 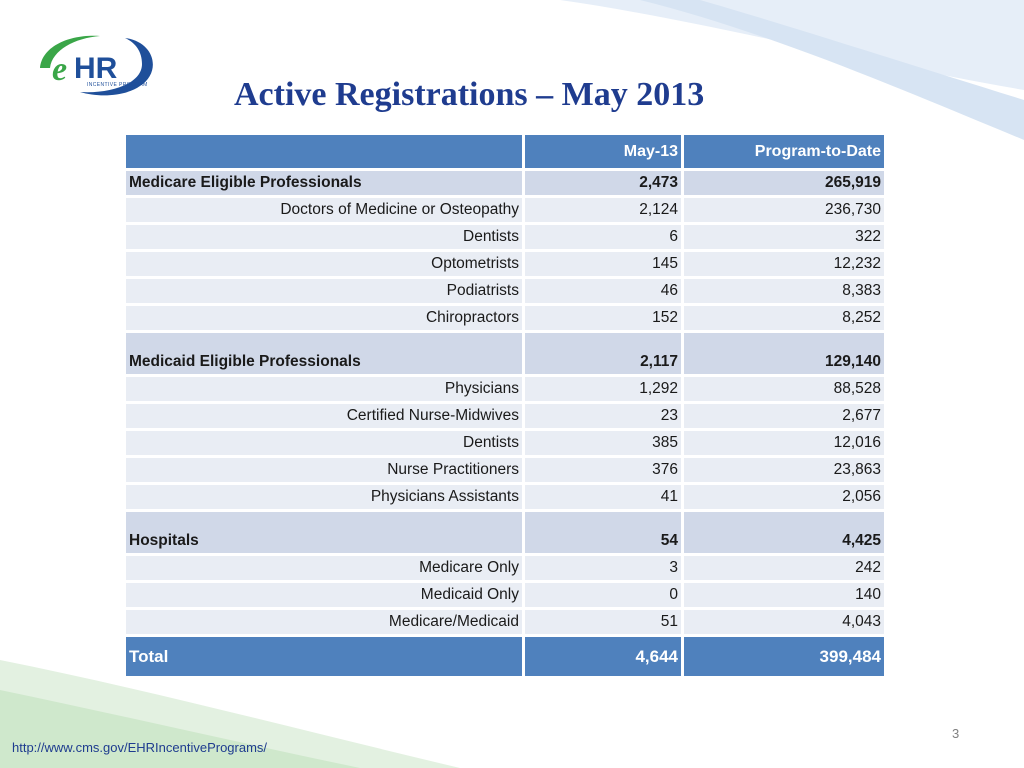 I want to click on table-row: Medicaid Only 0 140, so click(x=505, y=595).